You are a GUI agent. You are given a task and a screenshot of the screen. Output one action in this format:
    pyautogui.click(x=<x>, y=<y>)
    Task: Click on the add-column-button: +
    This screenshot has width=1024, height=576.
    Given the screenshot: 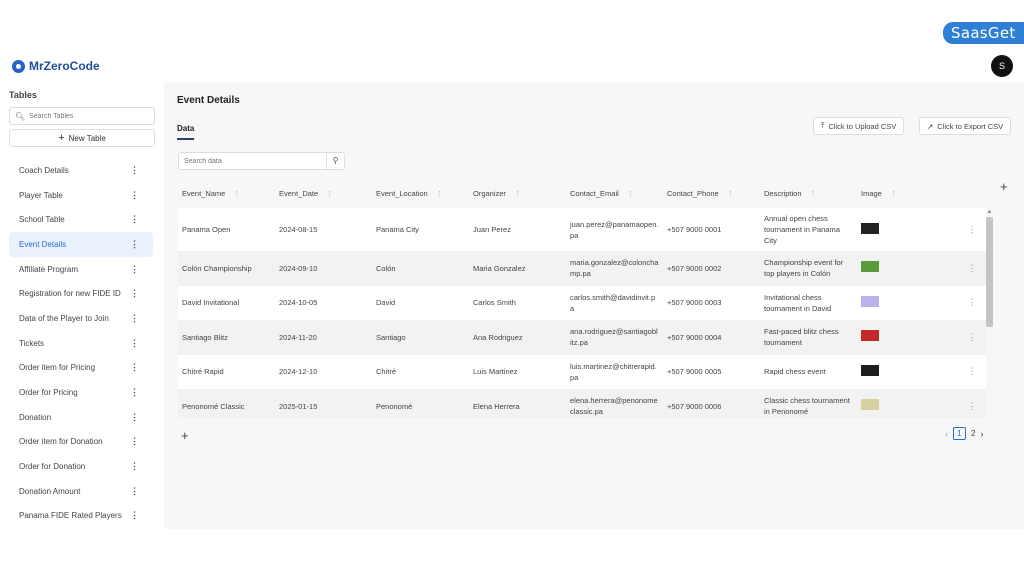 What is the action you would take?
    pyautogui.click(x=1004, y=186)
    